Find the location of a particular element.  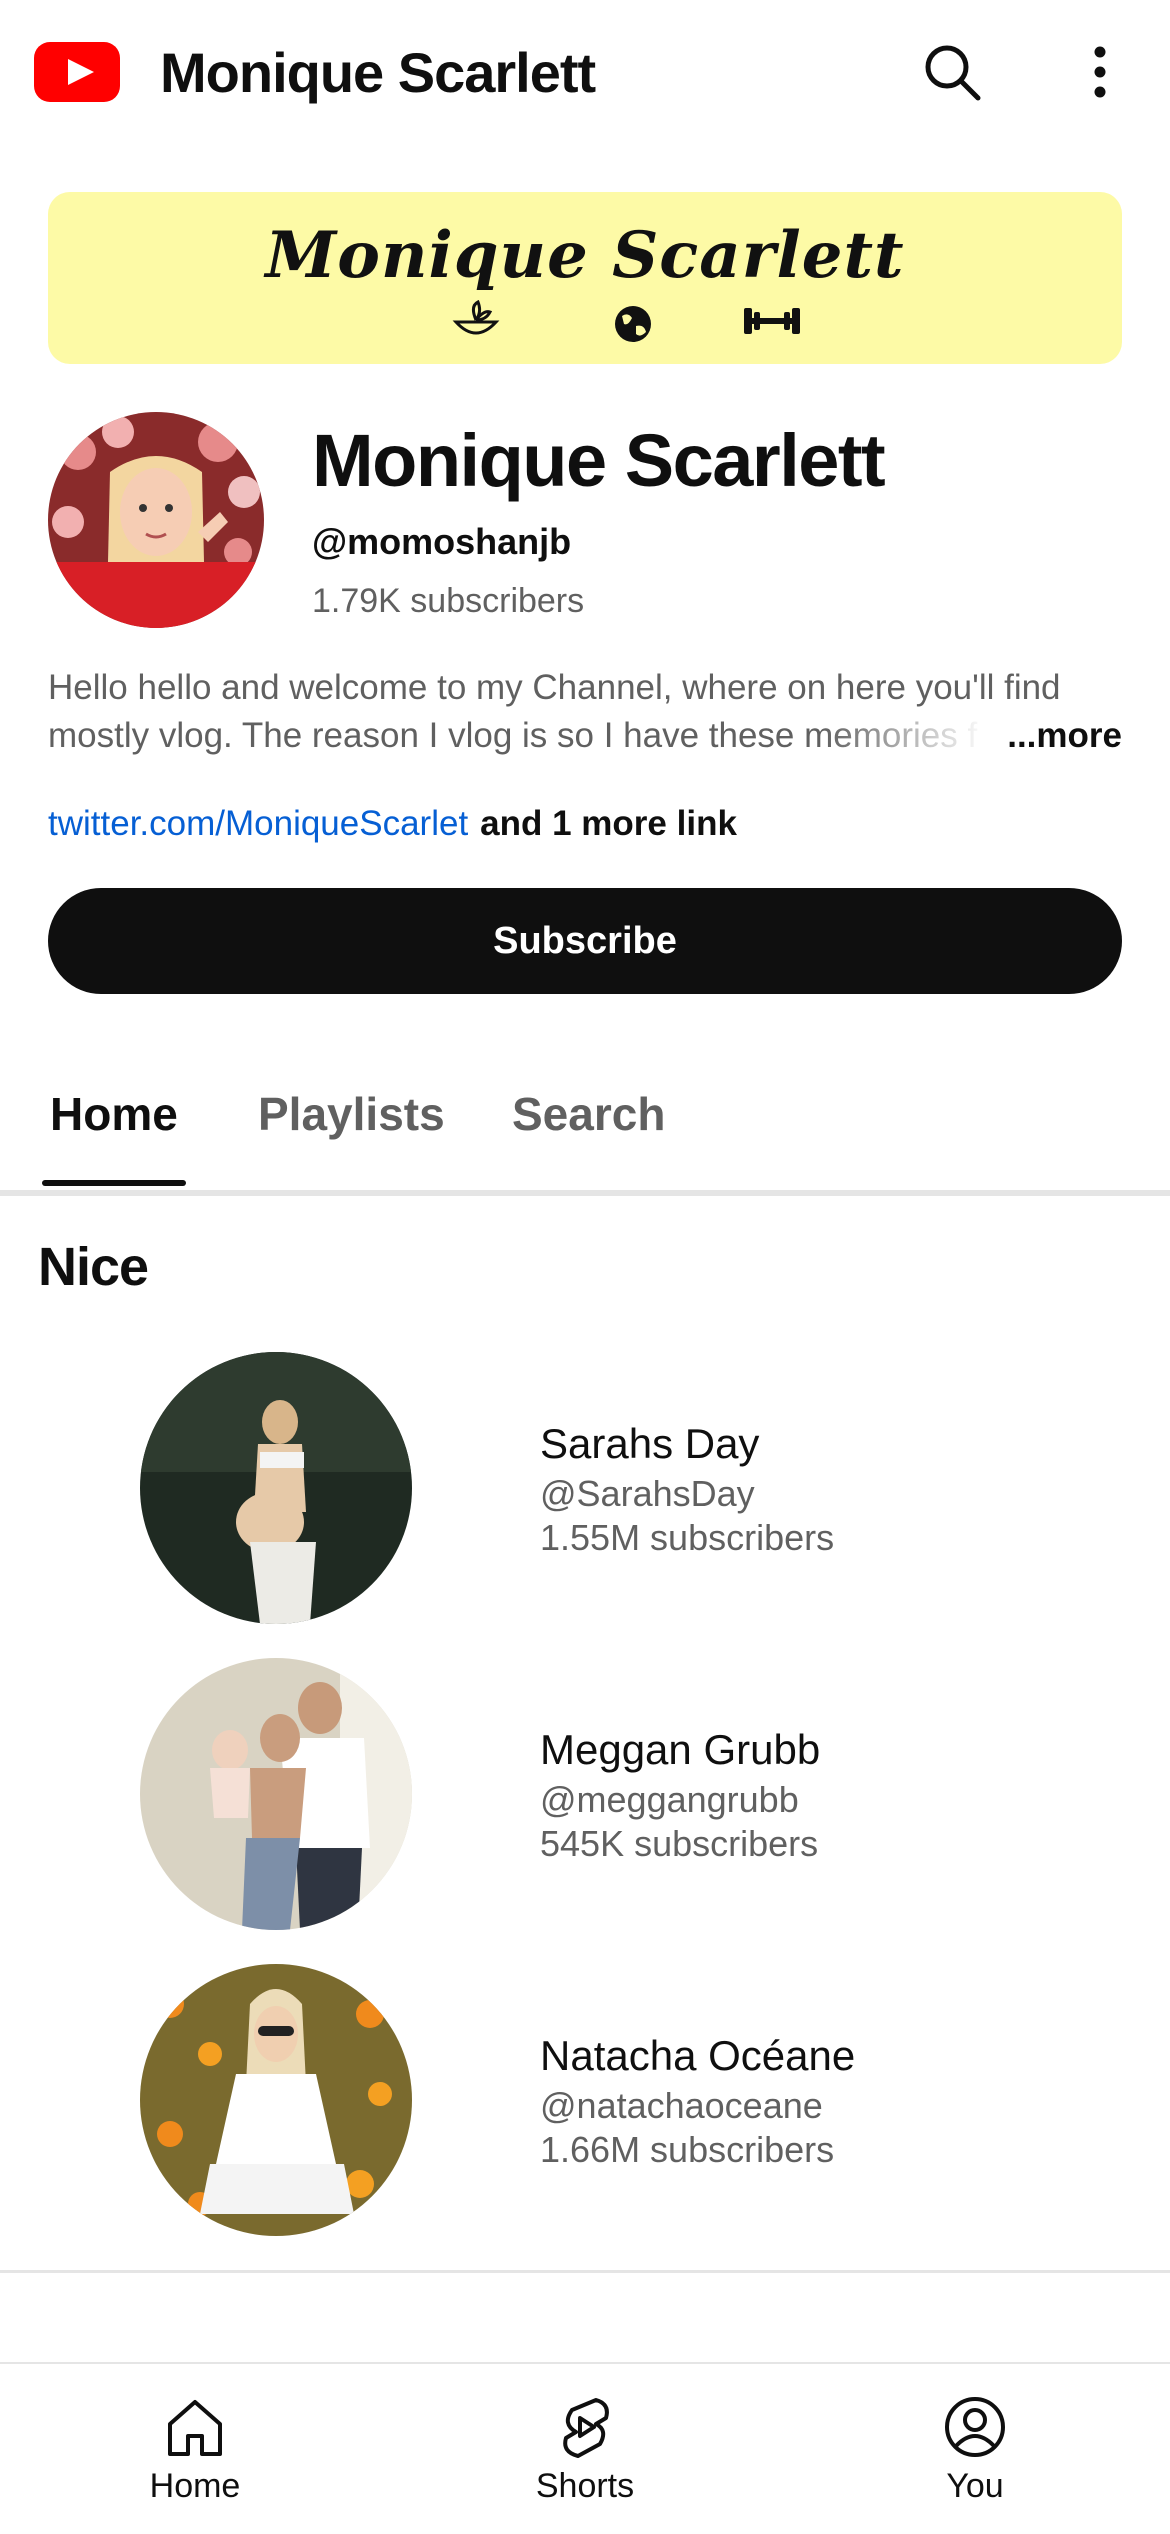

account-circle-icon is located at coordinates (975, 2427).